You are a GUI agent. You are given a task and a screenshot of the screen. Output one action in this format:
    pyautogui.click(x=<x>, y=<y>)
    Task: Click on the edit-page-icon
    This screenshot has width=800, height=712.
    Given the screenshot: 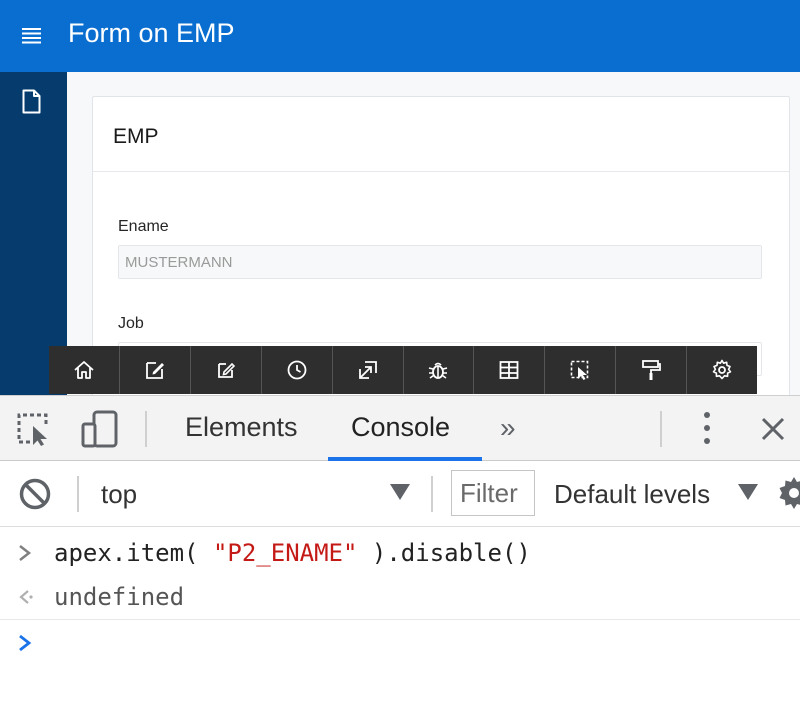 What is the action you would take?
    pyautogui.click(x=154, y=370)
    